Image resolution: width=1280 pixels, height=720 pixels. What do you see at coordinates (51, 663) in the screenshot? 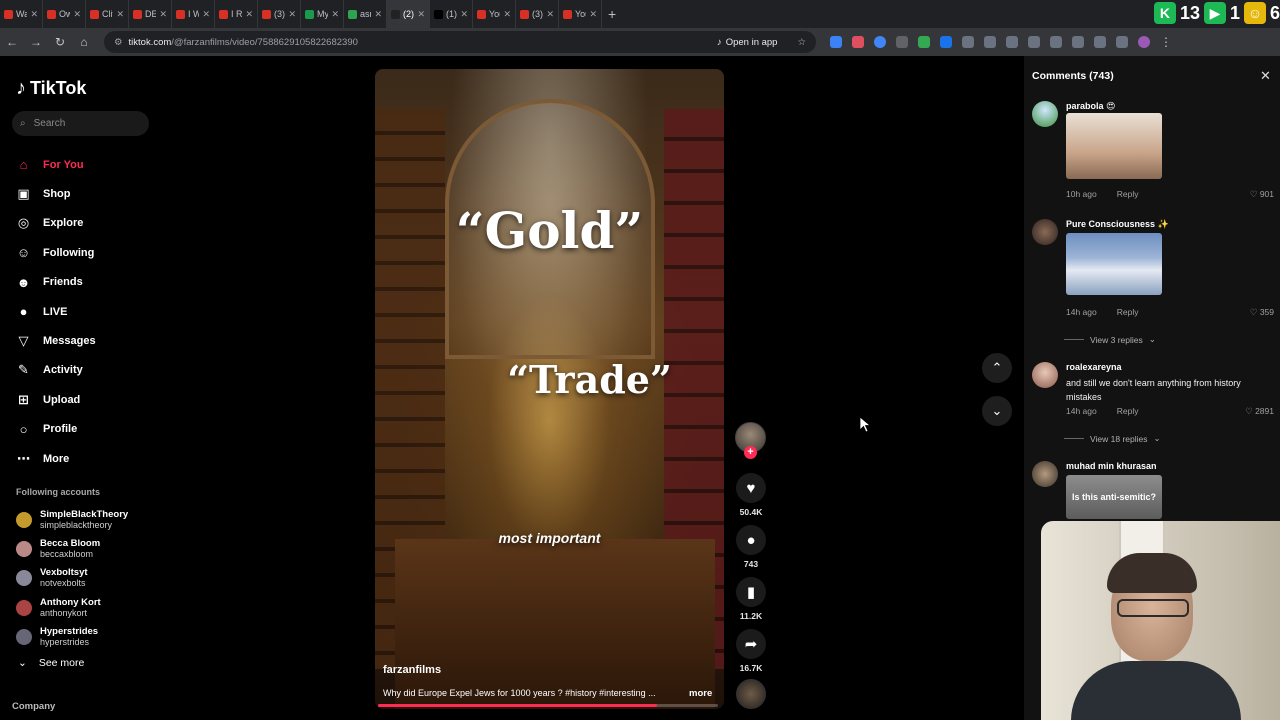
I see `see-more-button: ⌄ See more` at bounding box center [51, 663].